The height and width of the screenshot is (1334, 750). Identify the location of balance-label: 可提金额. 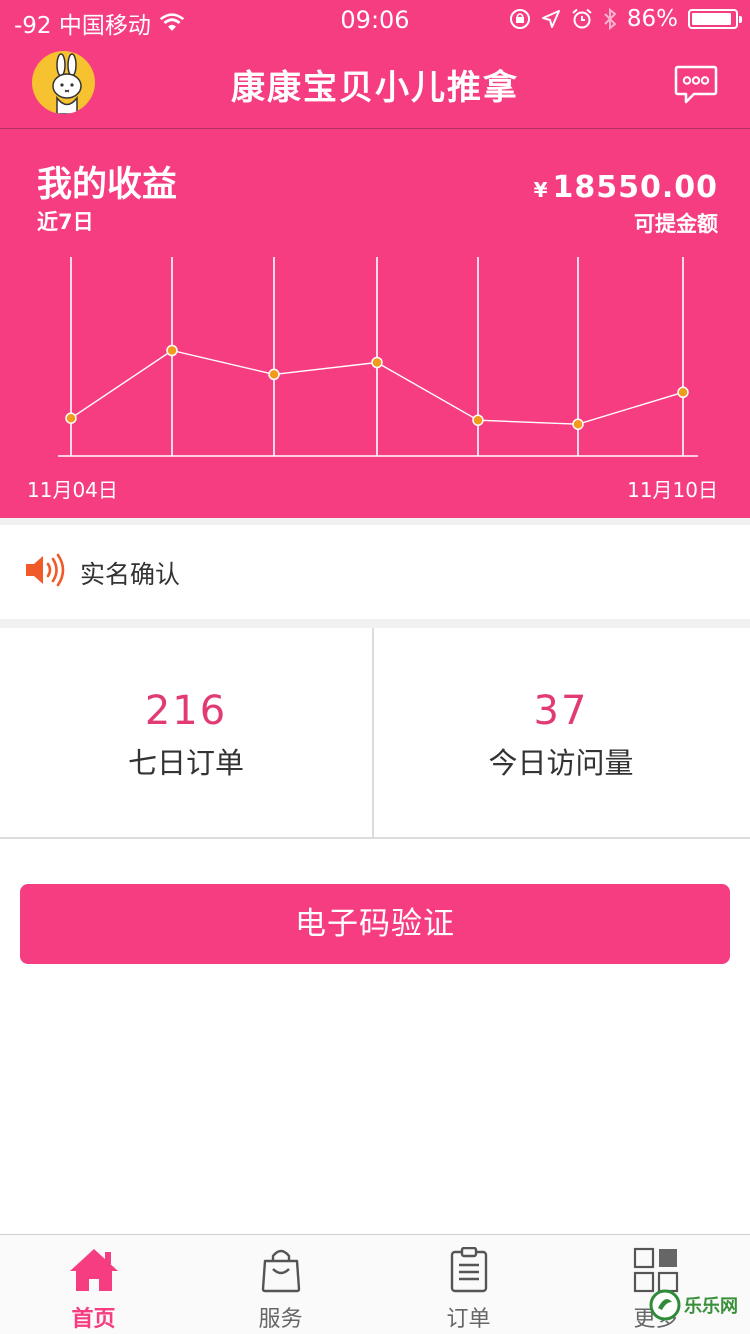
(676, 224).